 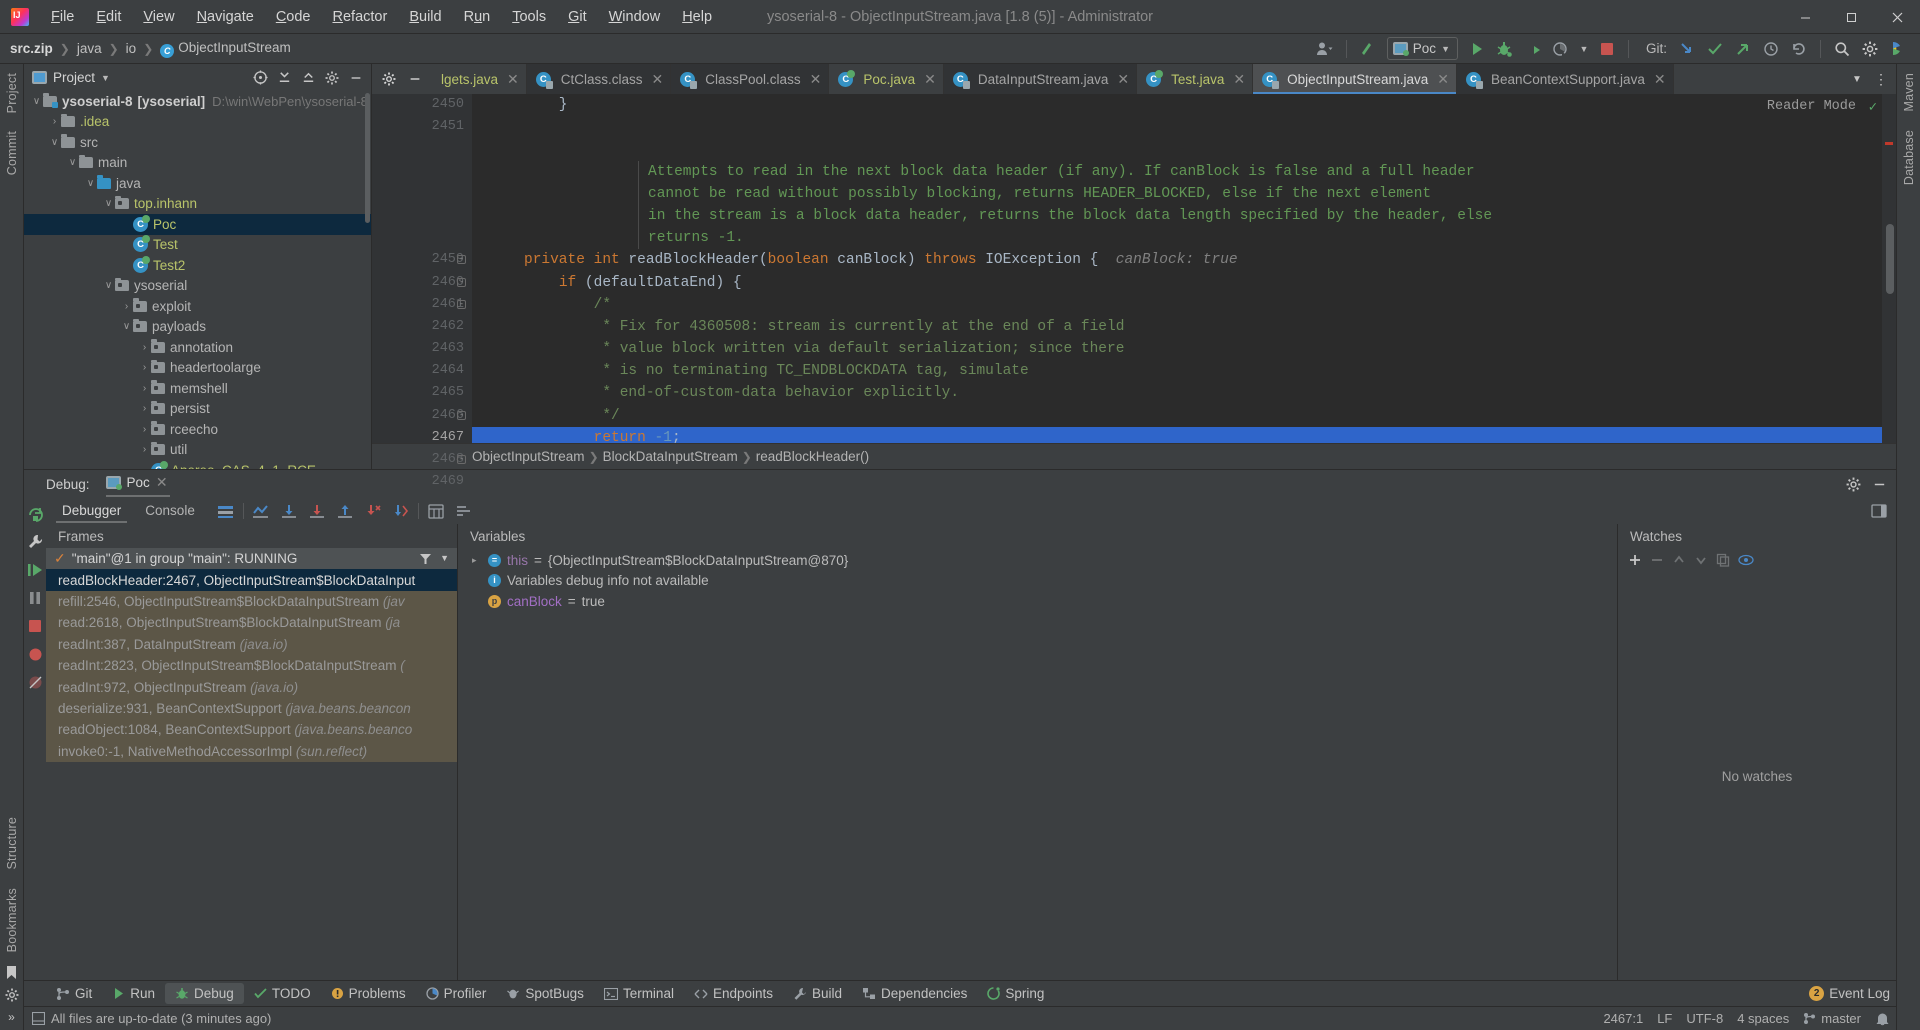 I want to click on breadcrumb-item-1: java, so click(x=89, y=48).